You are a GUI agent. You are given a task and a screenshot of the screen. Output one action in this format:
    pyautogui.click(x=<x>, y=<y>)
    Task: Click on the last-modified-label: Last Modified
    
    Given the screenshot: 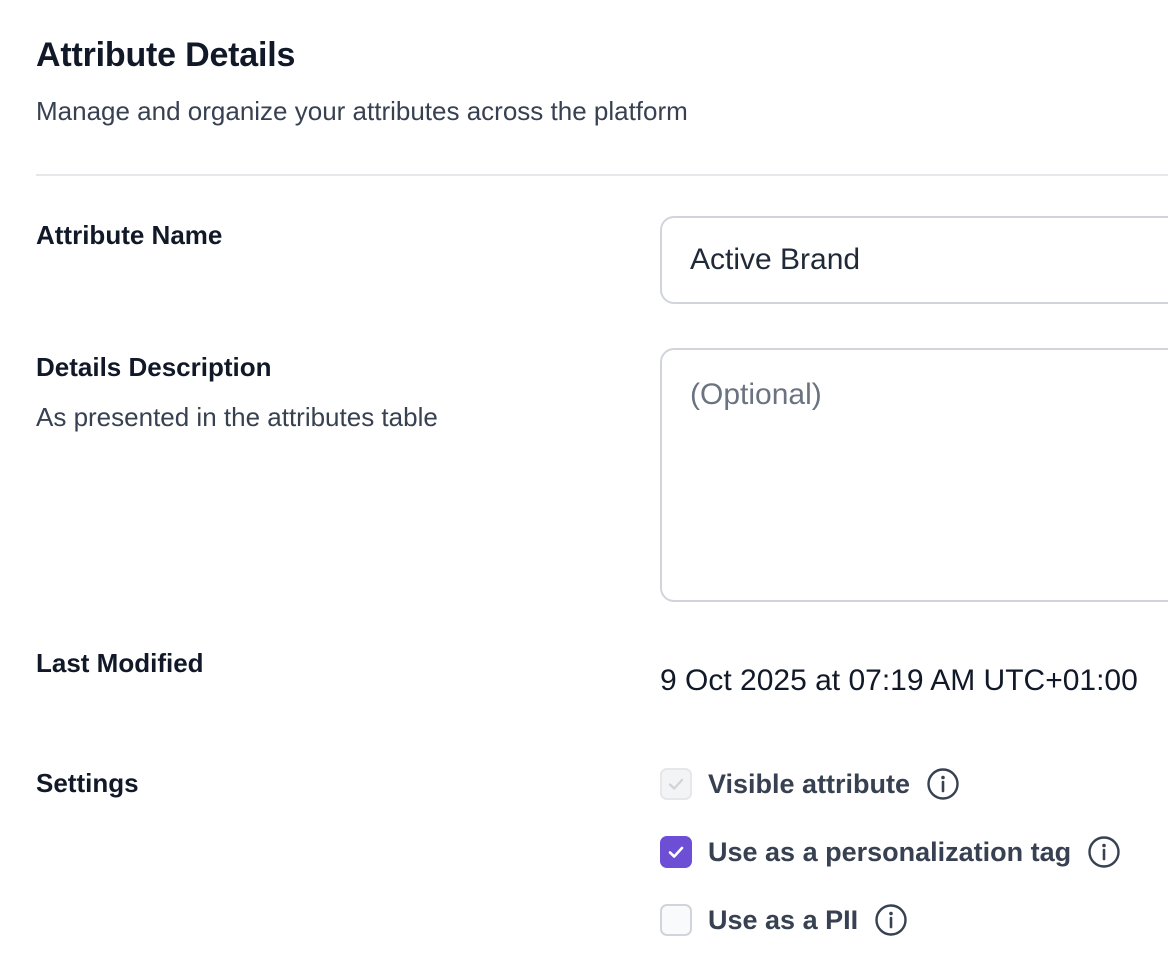 What is the action you would take?
    pyautogui.click(x=120, y=663)
    